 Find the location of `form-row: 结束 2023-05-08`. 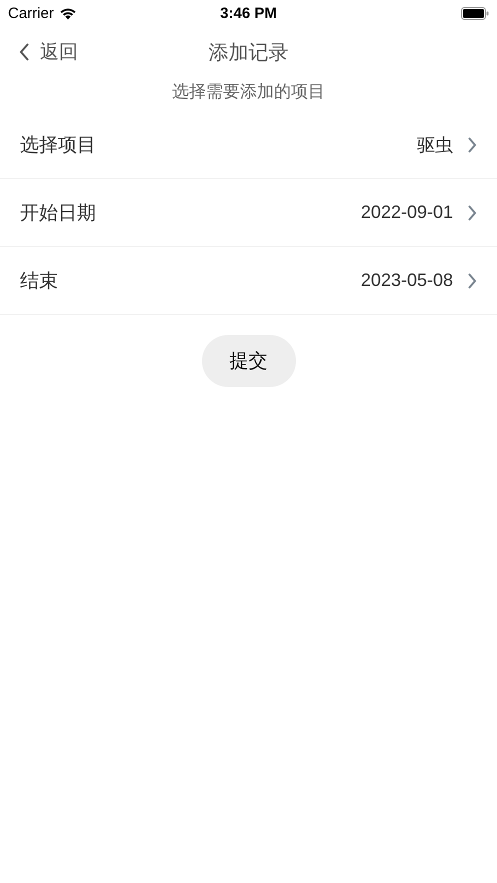

form-row: 结束 2023-05-08 is located at coordinates (248, 281).